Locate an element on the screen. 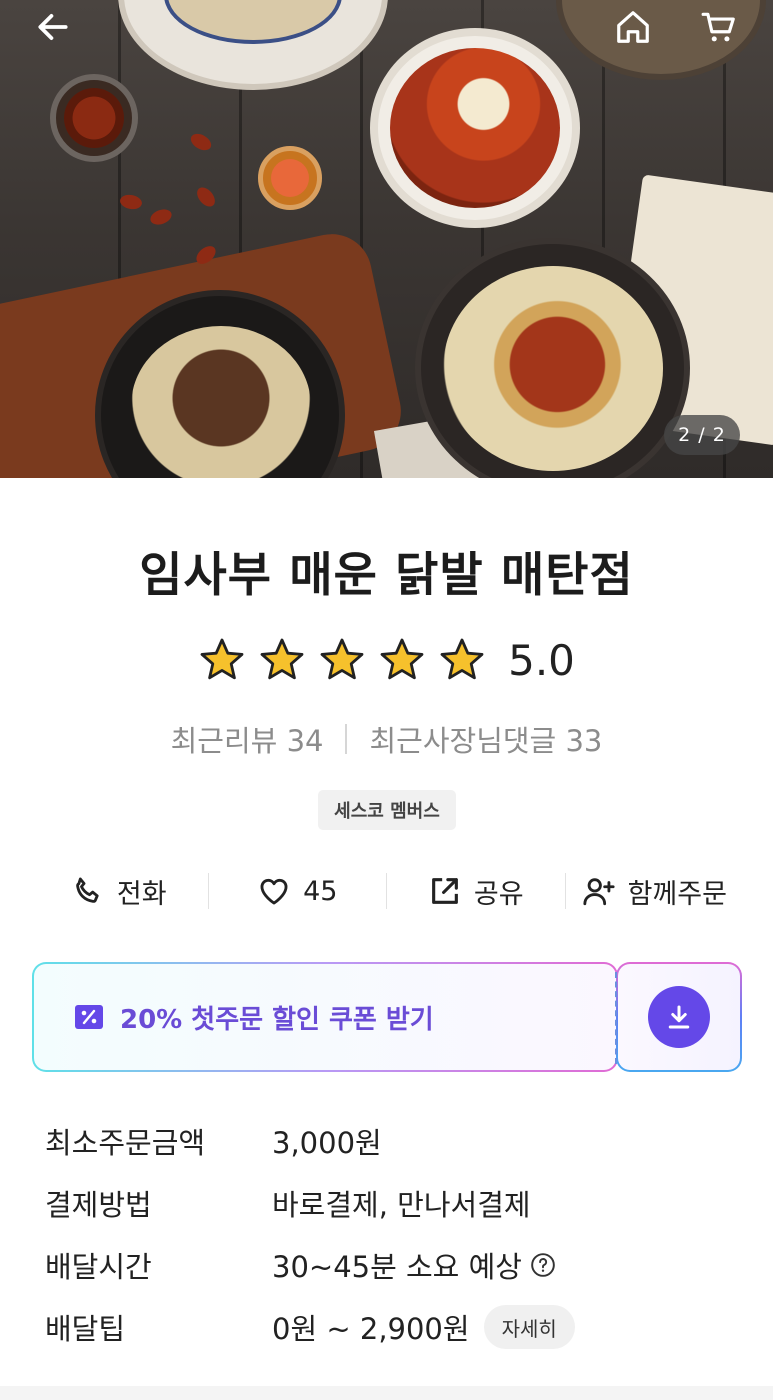 The height and width of the screenshot is (1400, 773). payment-value: 바로결제, 만나서결제 is located at coordinates (401, 1205).